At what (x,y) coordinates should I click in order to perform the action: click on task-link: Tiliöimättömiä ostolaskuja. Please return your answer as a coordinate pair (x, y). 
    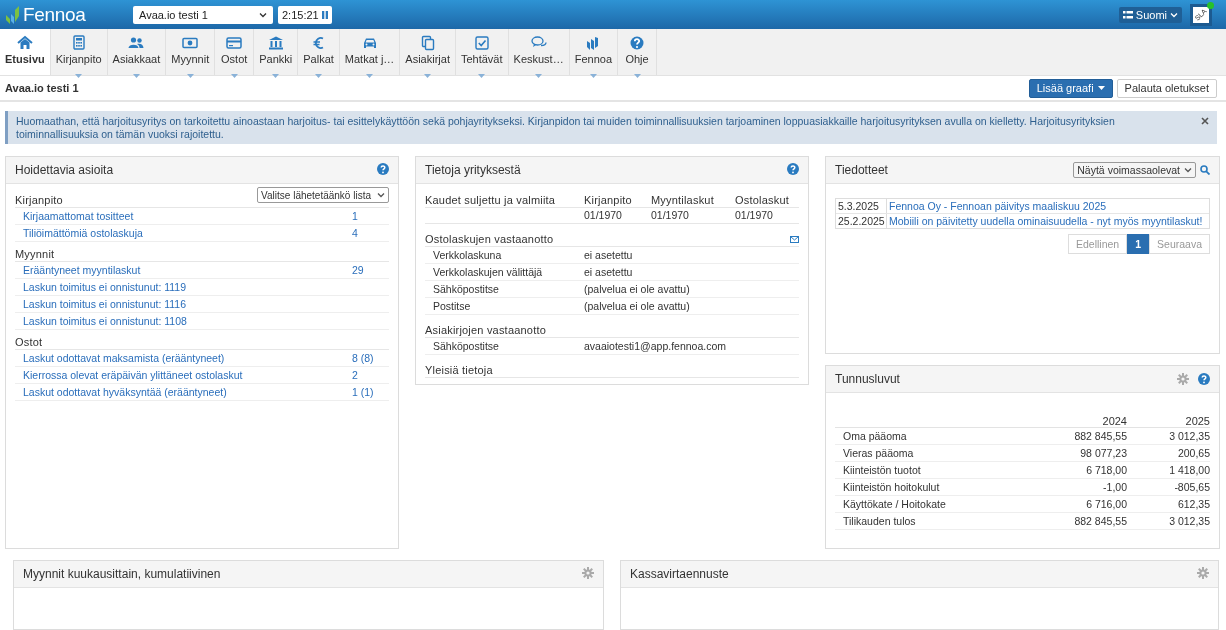
    Looking at the image, I should click on (187, 233).